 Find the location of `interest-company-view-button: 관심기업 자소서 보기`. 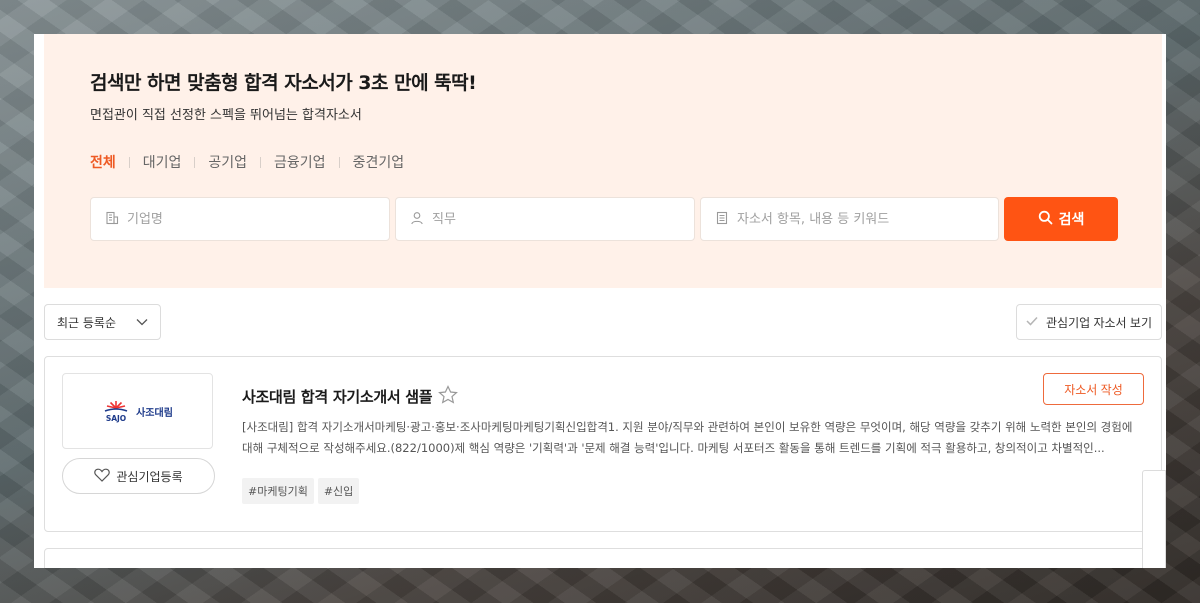

interest-company-view-button: 관심기업 자소서 보기 is located at coordinates (1089, 322).